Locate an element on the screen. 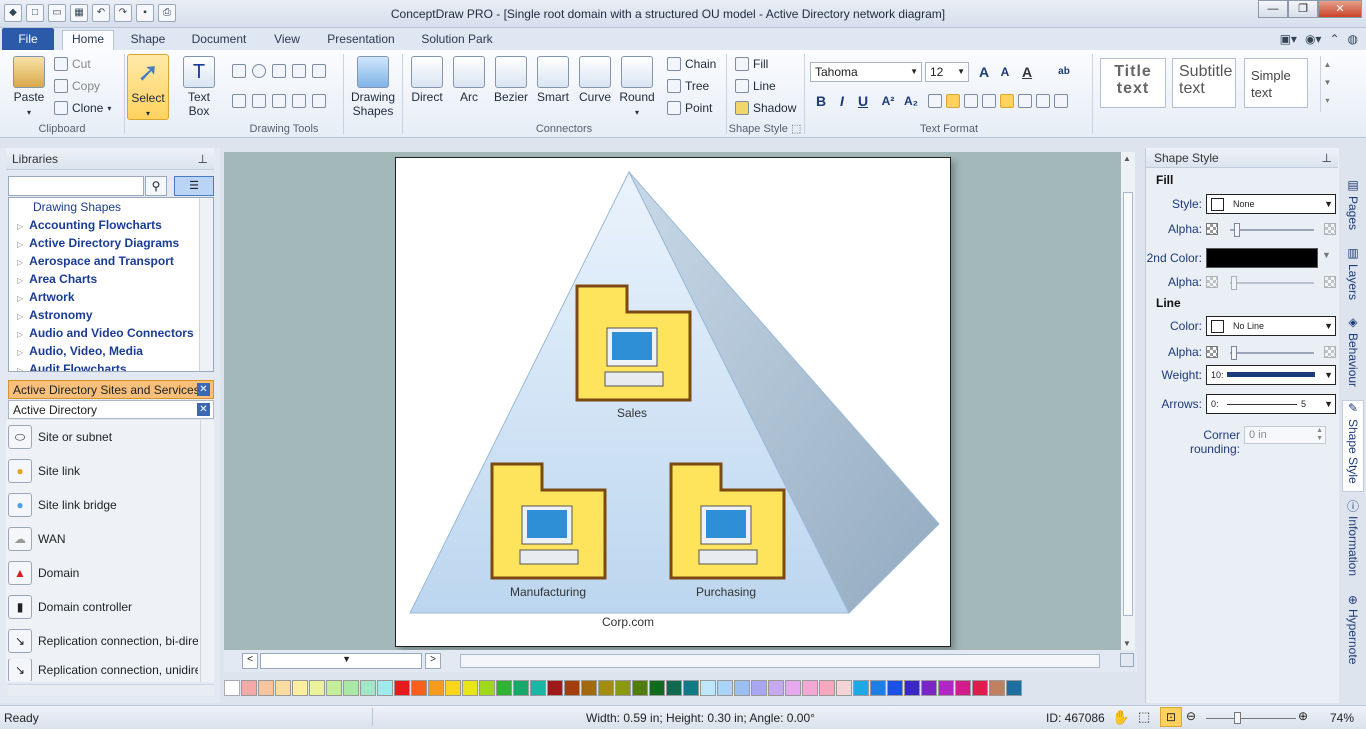 The height and width of the screenshot is (729, 1366). library-shape: ▮ Domain controller is located at coordinates (103, 607).